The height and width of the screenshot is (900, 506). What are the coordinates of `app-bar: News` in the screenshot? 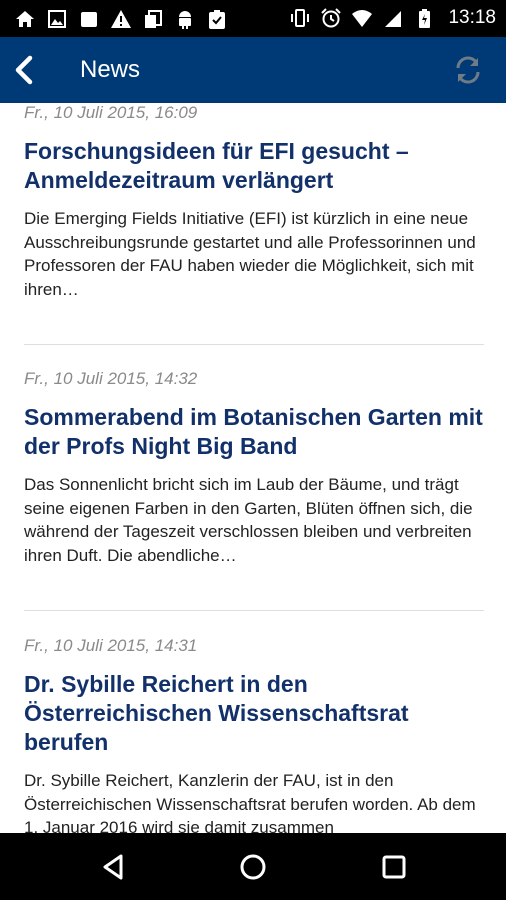 It's located at (253, 70).